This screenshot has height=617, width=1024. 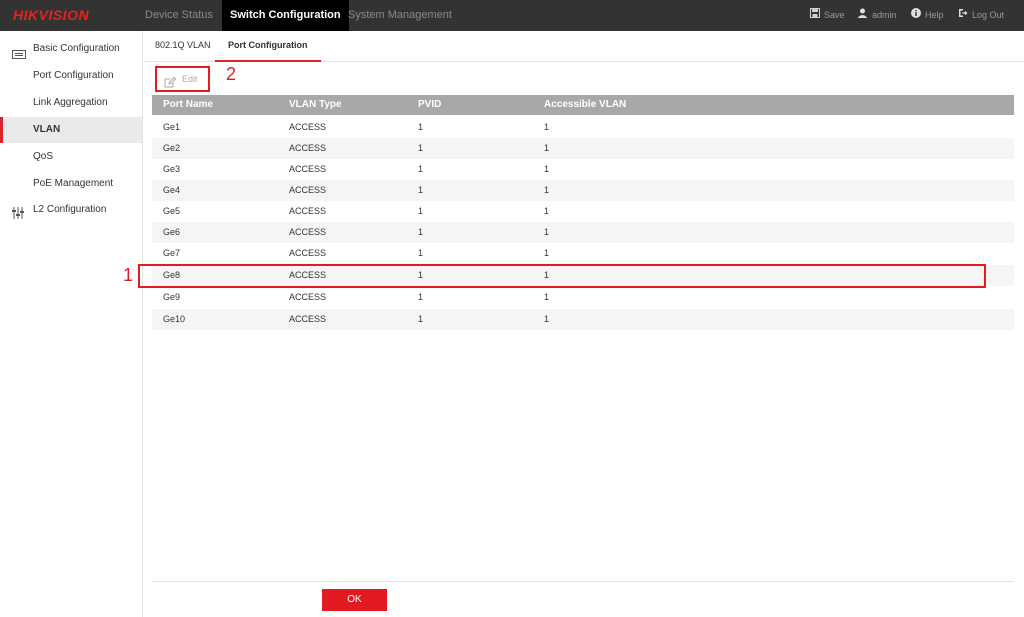 What do you see at coordinates (583, 253) in the screenshot?
I see `table-row: Ge7 ACCESS 1 1` at bounding box center [583, 253].